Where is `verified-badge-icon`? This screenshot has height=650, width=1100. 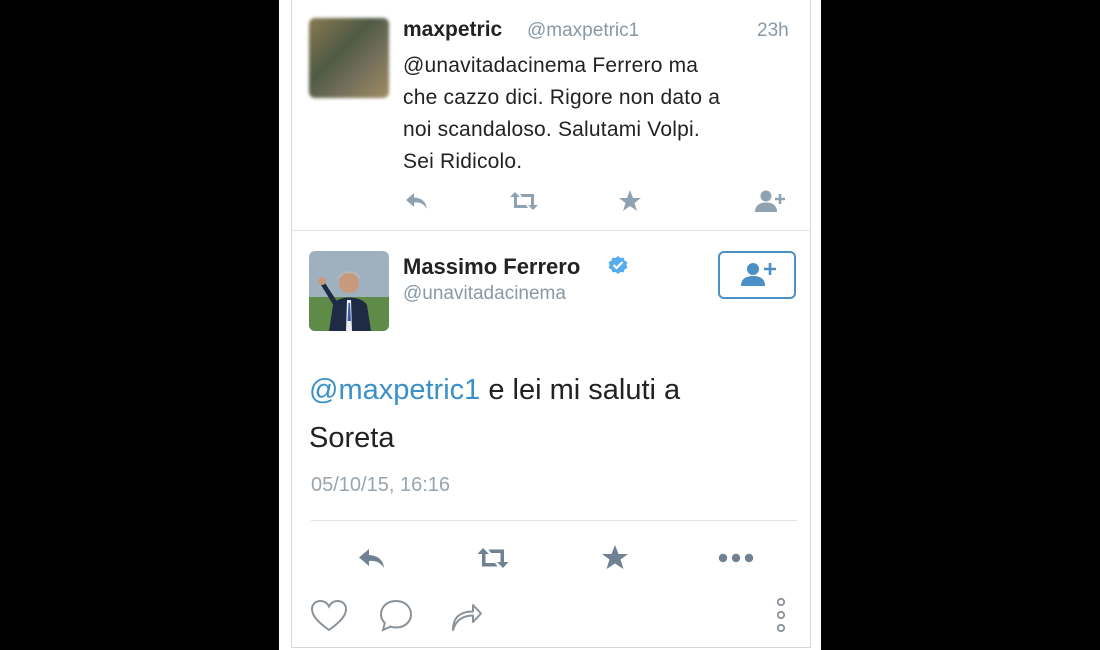 verified-badge-icon is located at coordinates (618, 265).